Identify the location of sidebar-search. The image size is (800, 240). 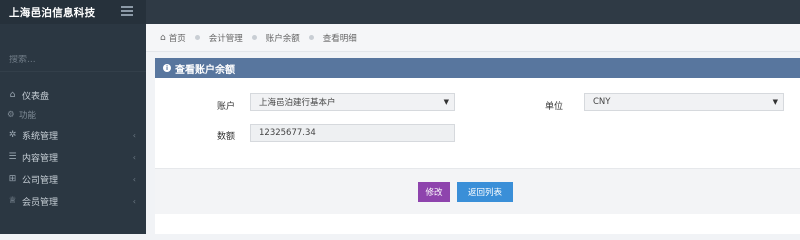
(73, 60).